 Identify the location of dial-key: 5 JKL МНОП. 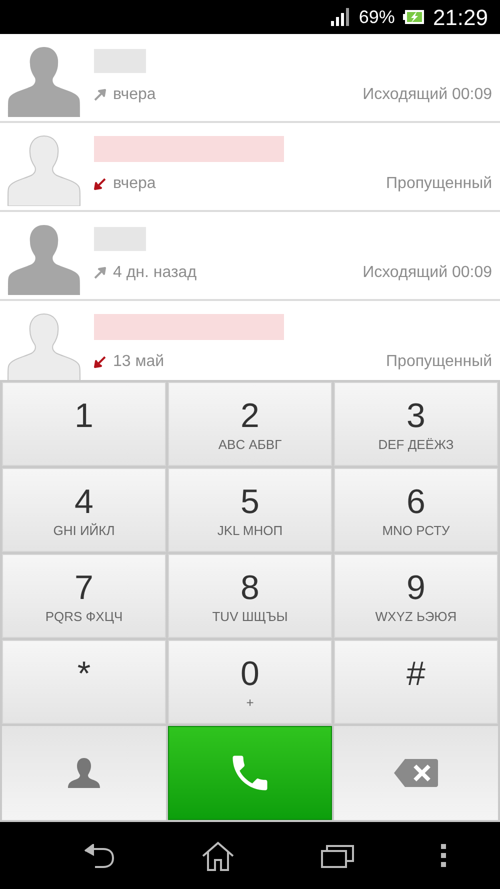
(250, 510).